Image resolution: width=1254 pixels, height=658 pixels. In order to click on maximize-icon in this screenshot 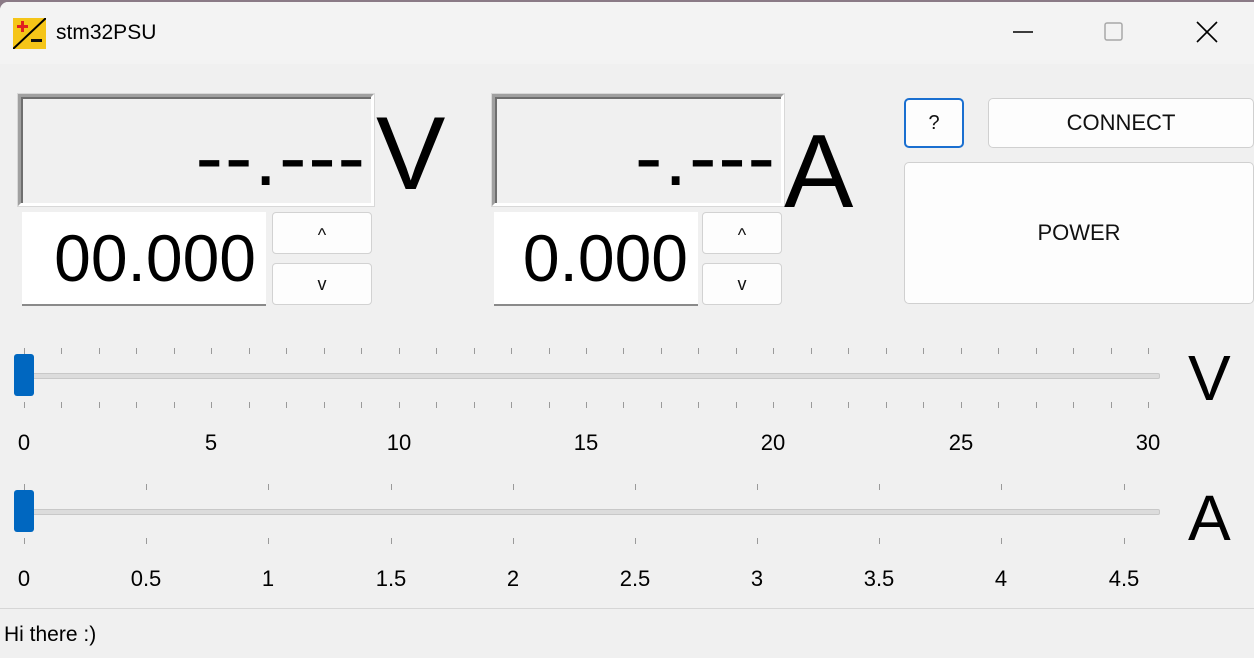, I will do `click(1113, 31)`.